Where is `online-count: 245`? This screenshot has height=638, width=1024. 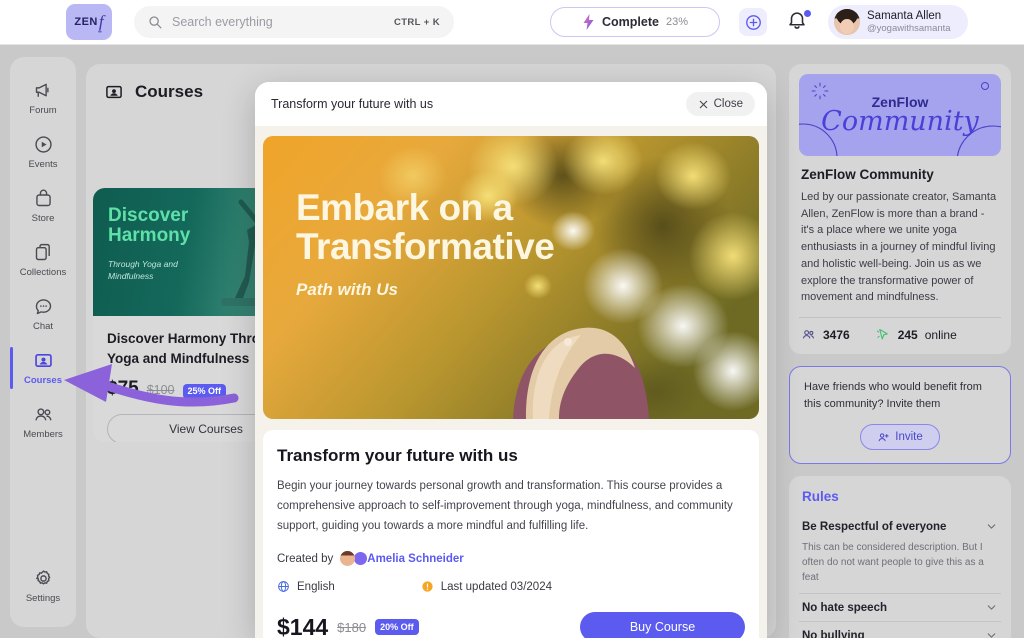 online-count: 245 is located at coordinates (907, 334).